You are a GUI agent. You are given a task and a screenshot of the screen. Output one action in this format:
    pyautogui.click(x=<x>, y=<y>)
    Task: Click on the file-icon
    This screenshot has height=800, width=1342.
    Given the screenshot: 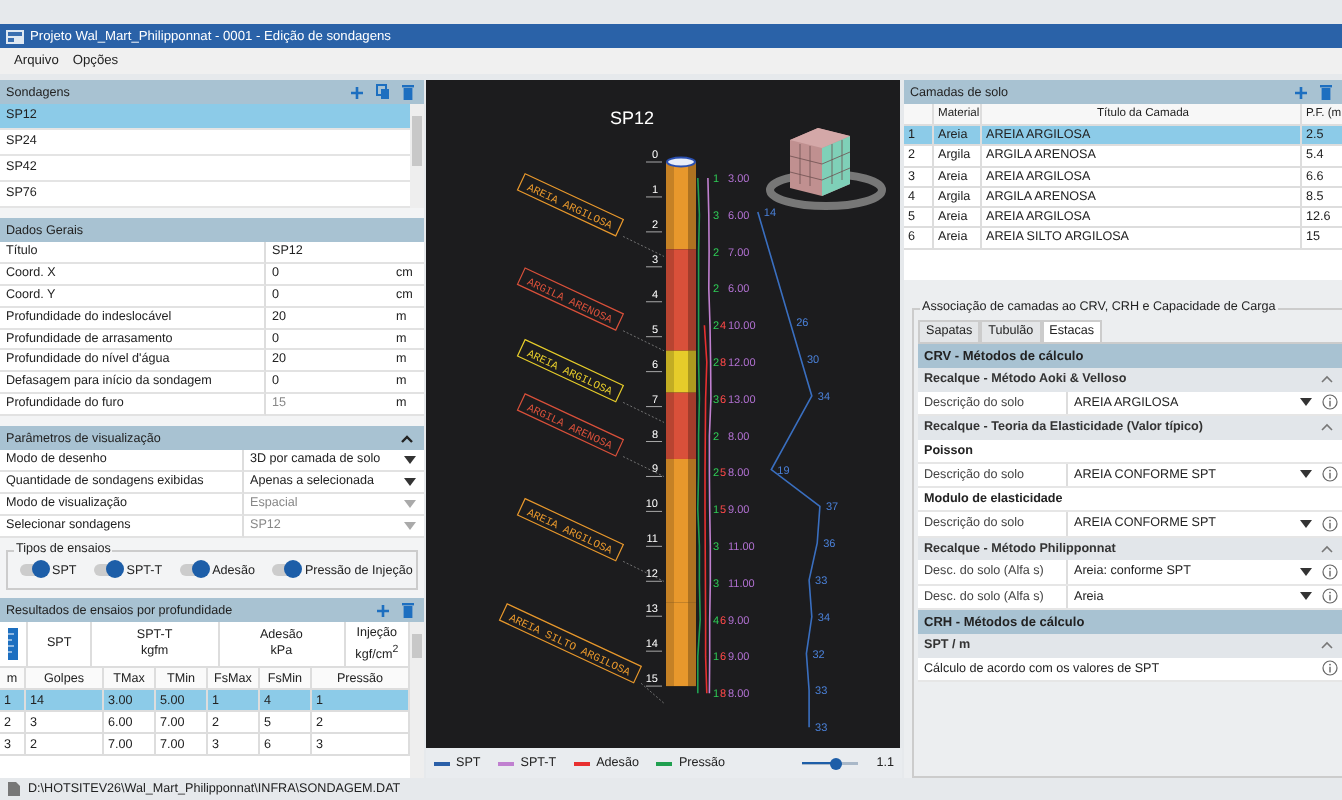 What is the action you would take?
    pyautogui.click(x=14, y=789)
    